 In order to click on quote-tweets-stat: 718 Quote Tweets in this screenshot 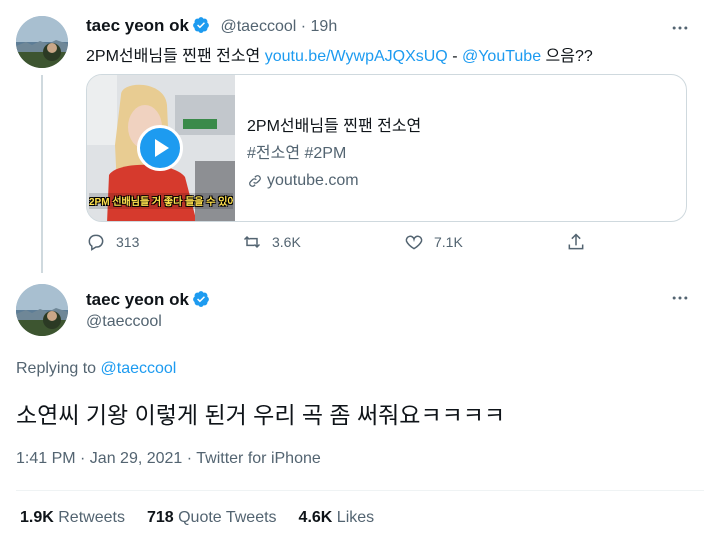, I will do `click(212, 518)`.